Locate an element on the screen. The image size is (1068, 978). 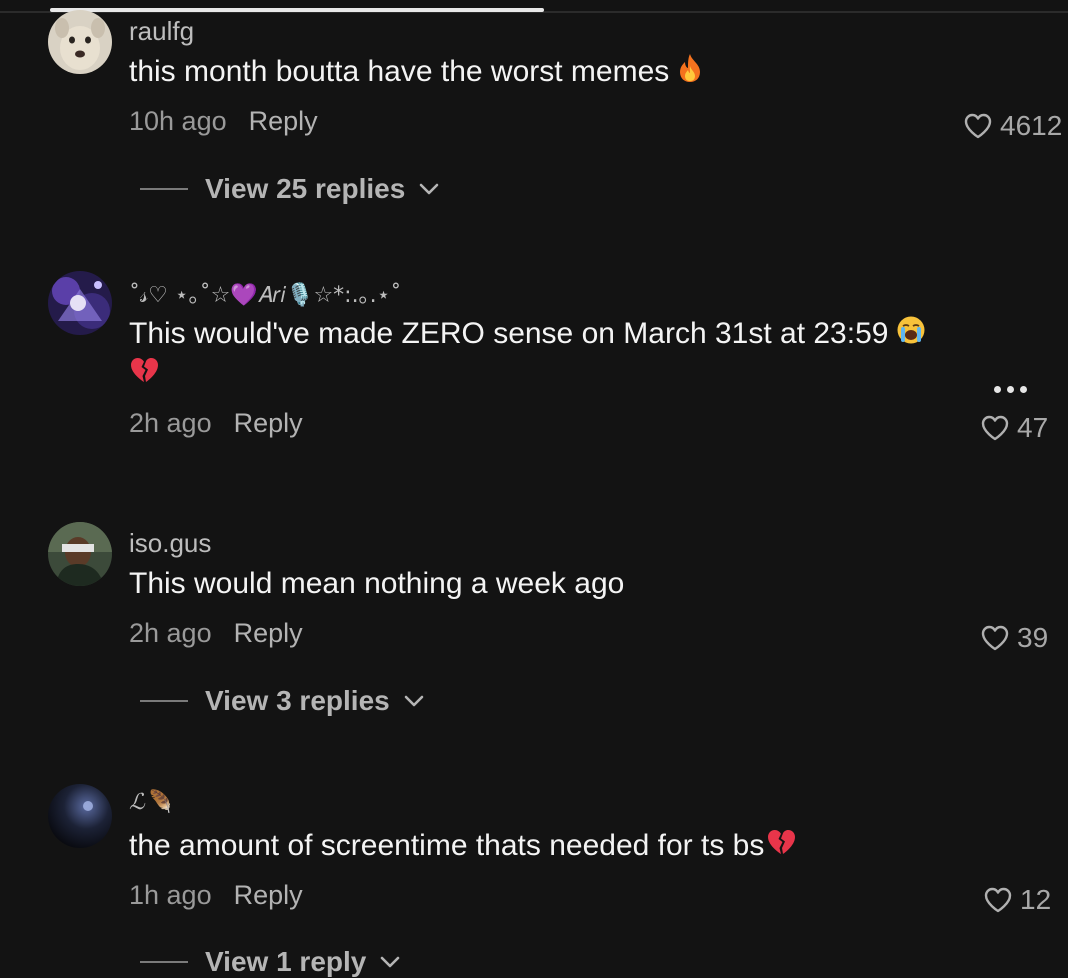
like-count: 39 is located at coordinates (1033, 637).